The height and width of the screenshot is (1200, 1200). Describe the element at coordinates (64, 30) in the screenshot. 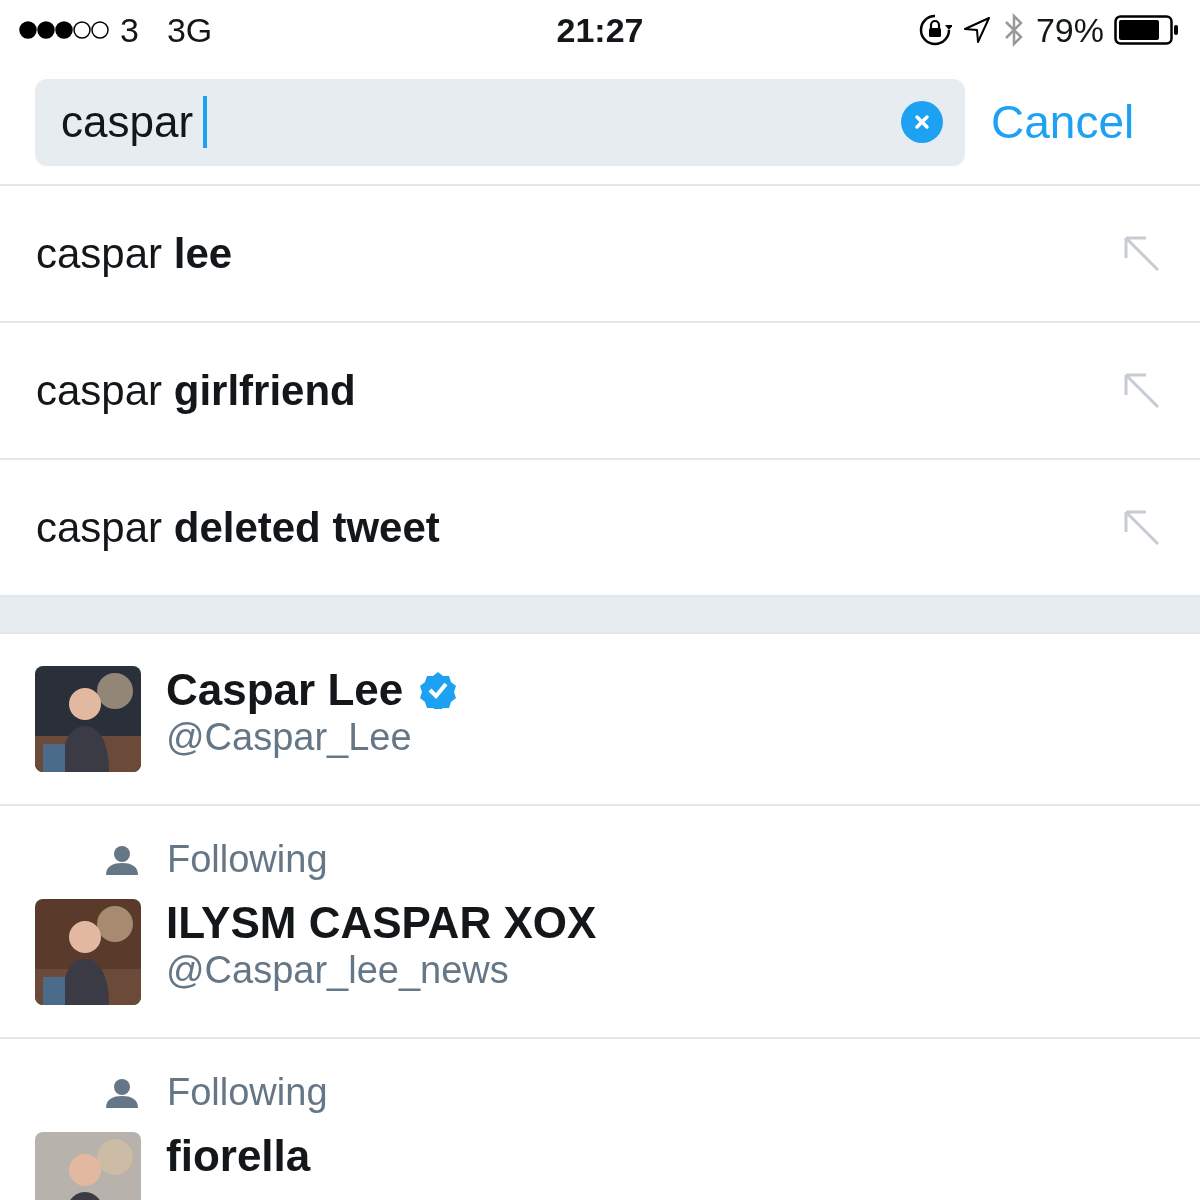

I see `signal-icon` at that location.